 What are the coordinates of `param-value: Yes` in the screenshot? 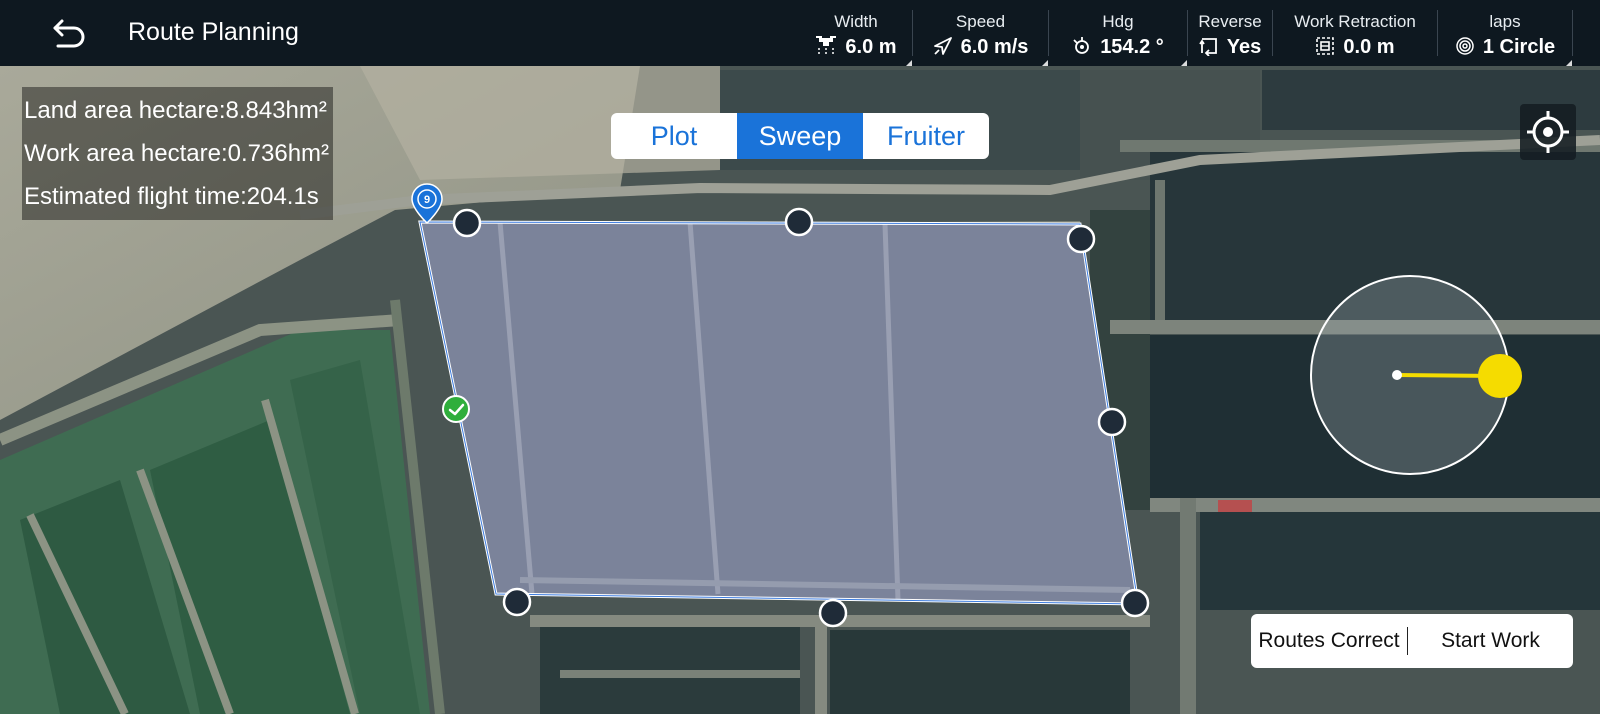 It's located at (1244, 47).